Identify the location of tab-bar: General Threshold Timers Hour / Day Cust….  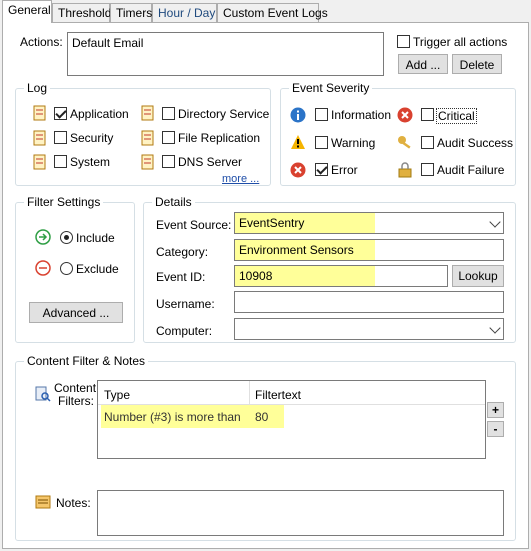
(265, 11).